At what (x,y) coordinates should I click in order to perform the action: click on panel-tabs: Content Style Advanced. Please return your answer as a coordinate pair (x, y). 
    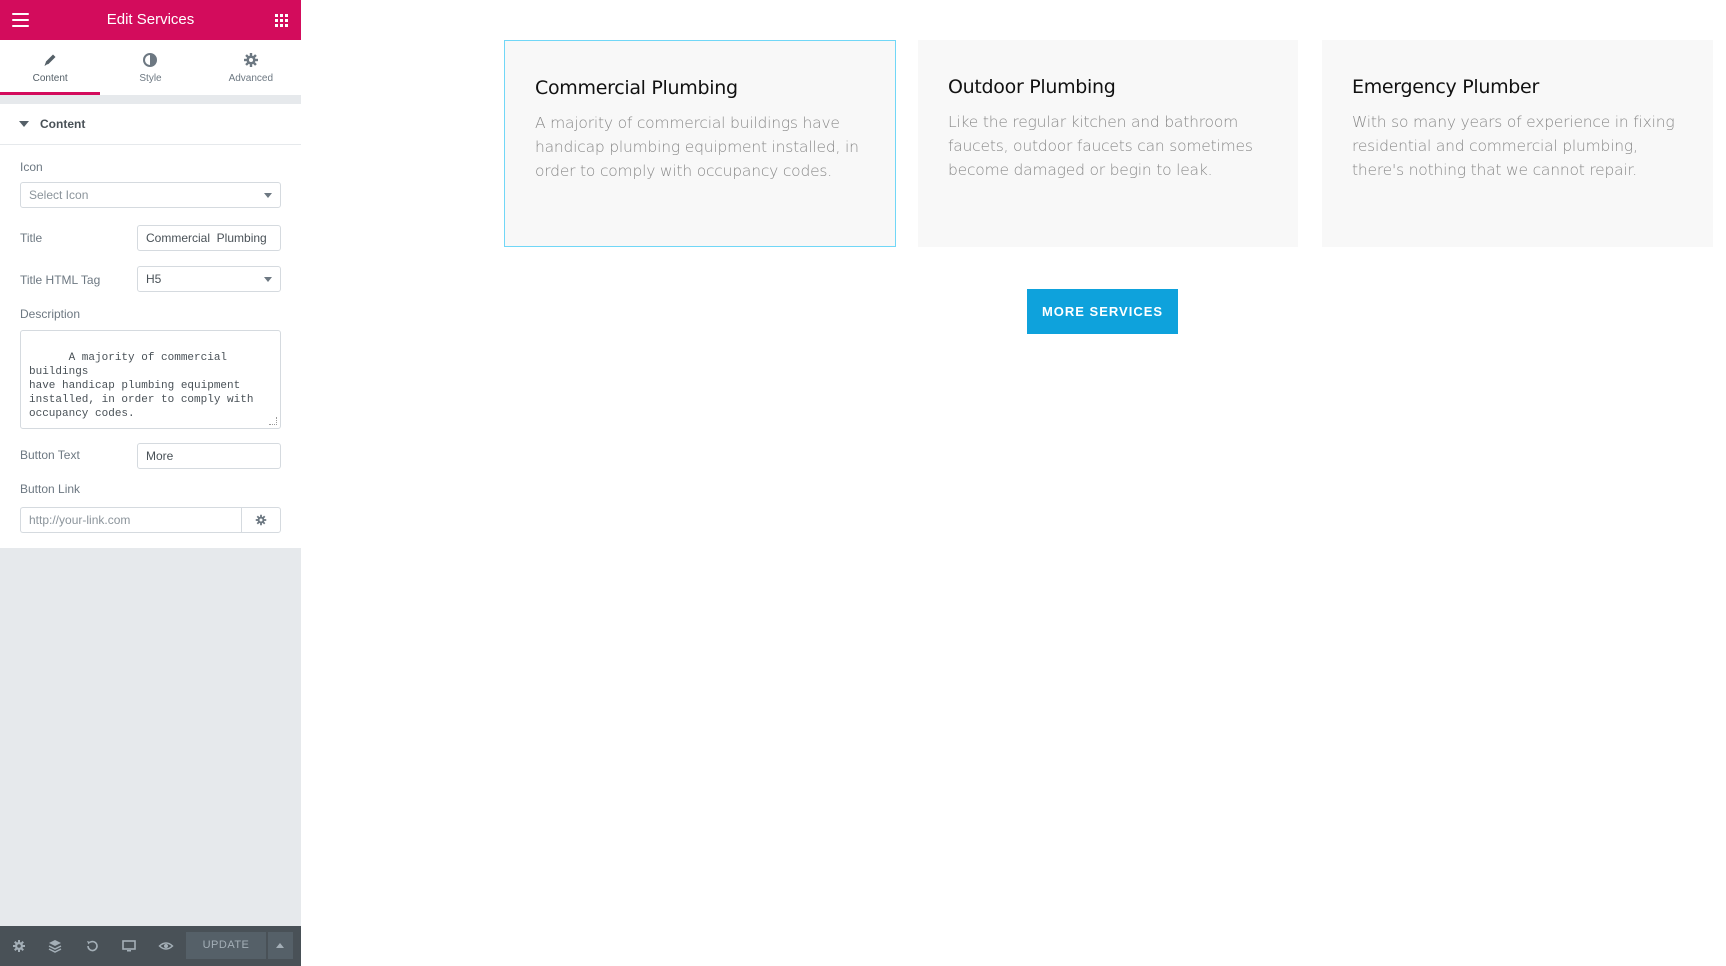
    Looking at the image, I should click on (150, 68).